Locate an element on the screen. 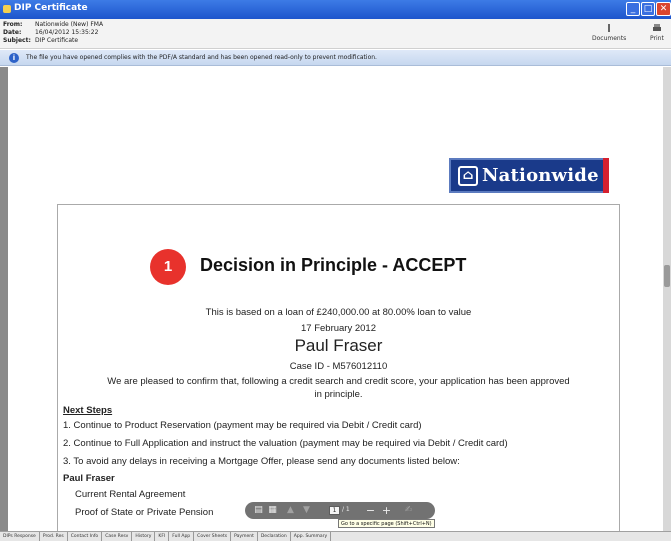 The width and height of the screenshot is (671, 541). pdf-floating-toolbar: ▤ ▦ ▲ ▼ 1 / 1 − + ✍ is located at coordinates (340, 510).